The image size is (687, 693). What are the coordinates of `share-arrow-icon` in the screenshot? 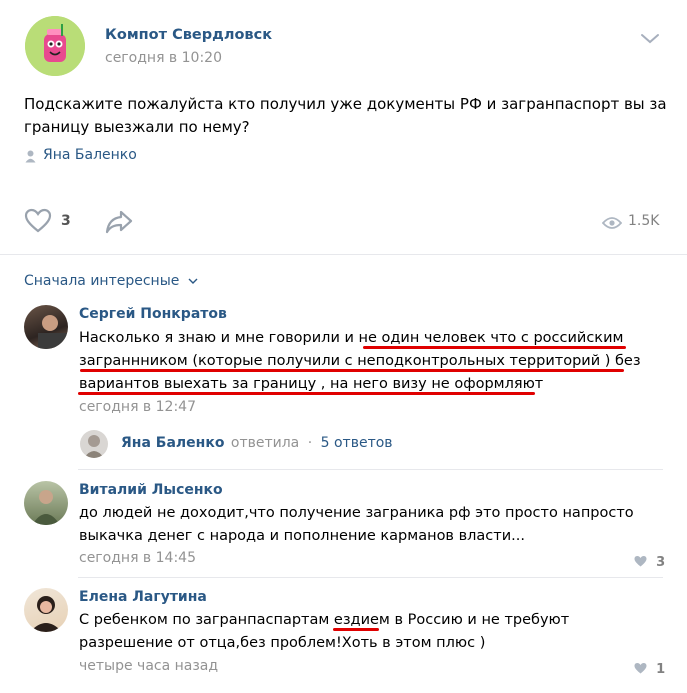 It's located at (119, 222).